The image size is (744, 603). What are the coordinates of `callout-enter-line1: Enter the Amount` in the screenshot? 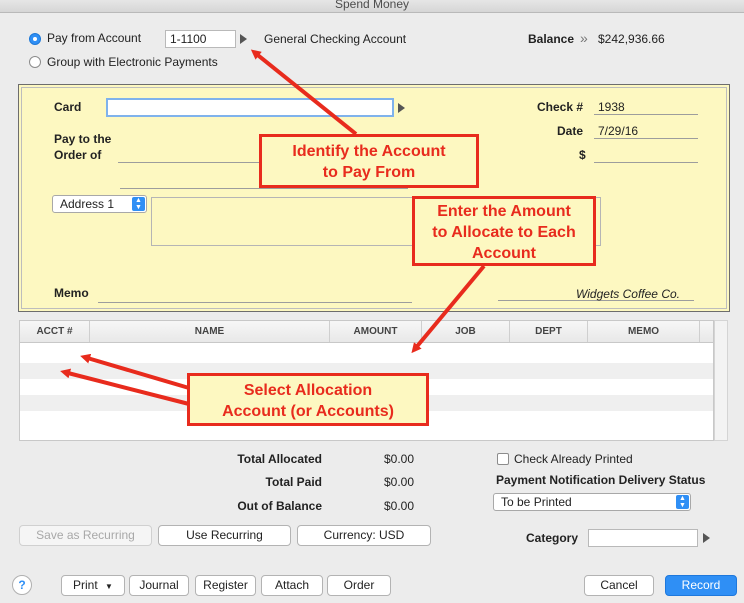 It's located at (504, 211).